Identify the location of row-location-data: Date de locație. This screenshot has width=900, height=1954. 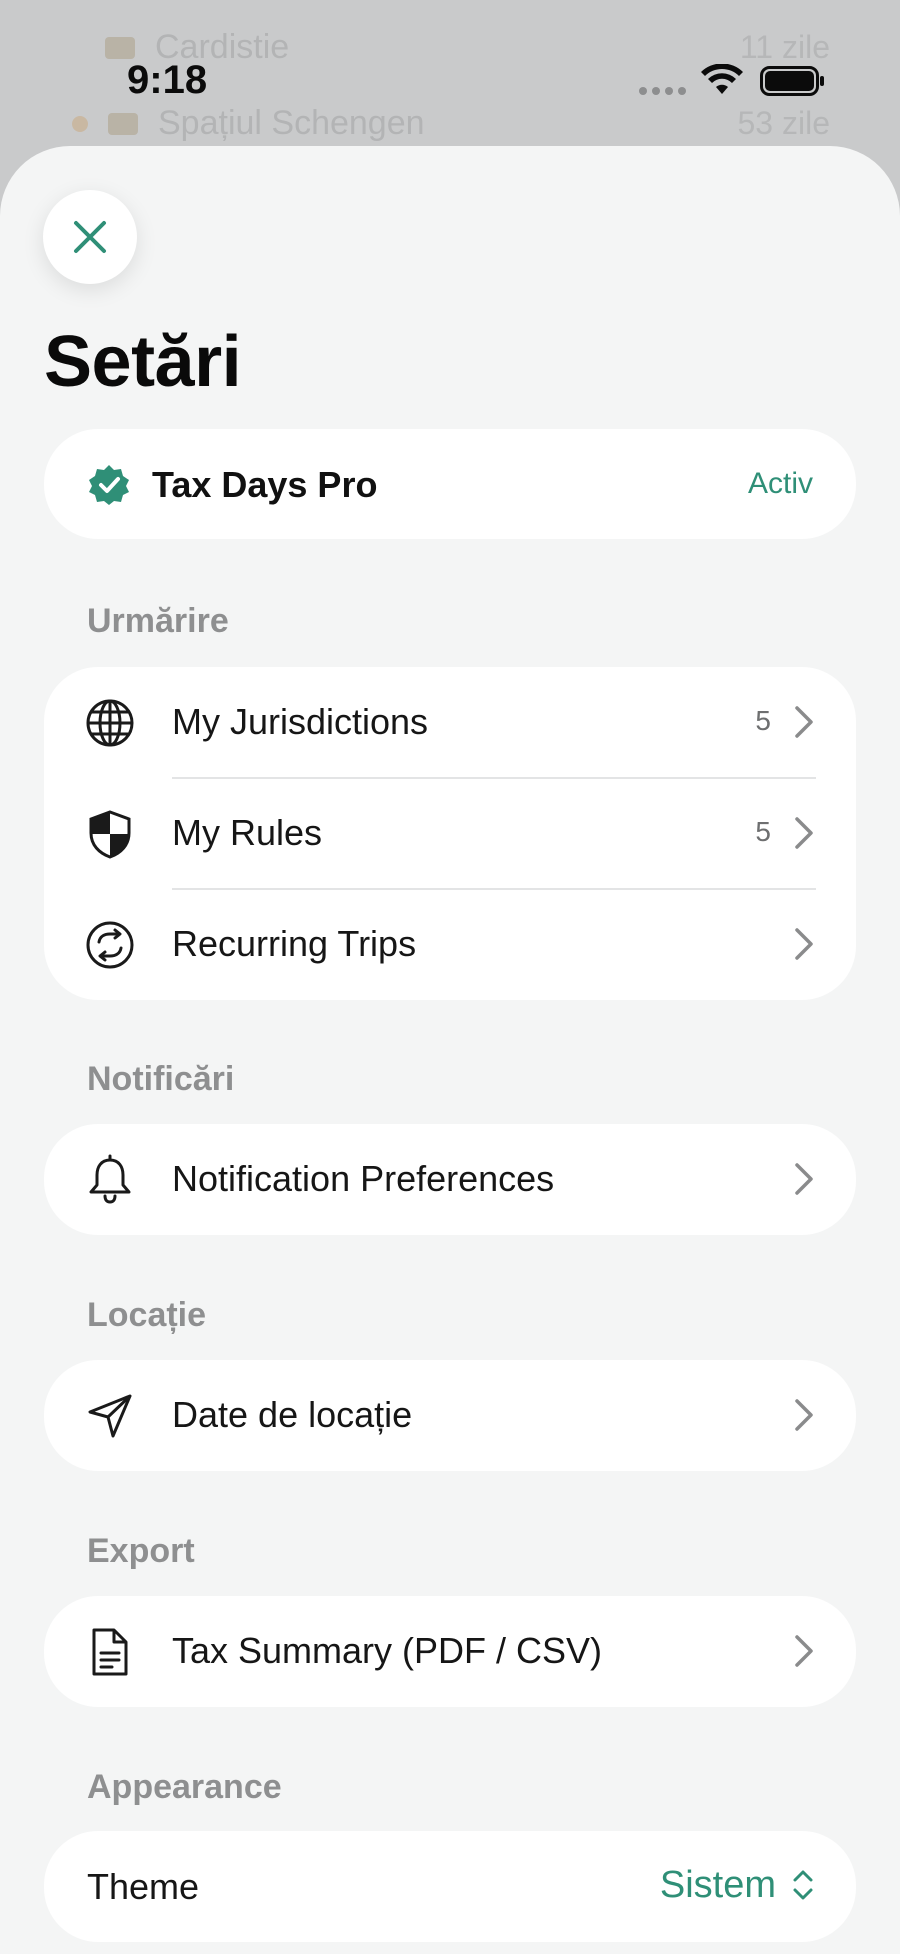
(450, 1415).